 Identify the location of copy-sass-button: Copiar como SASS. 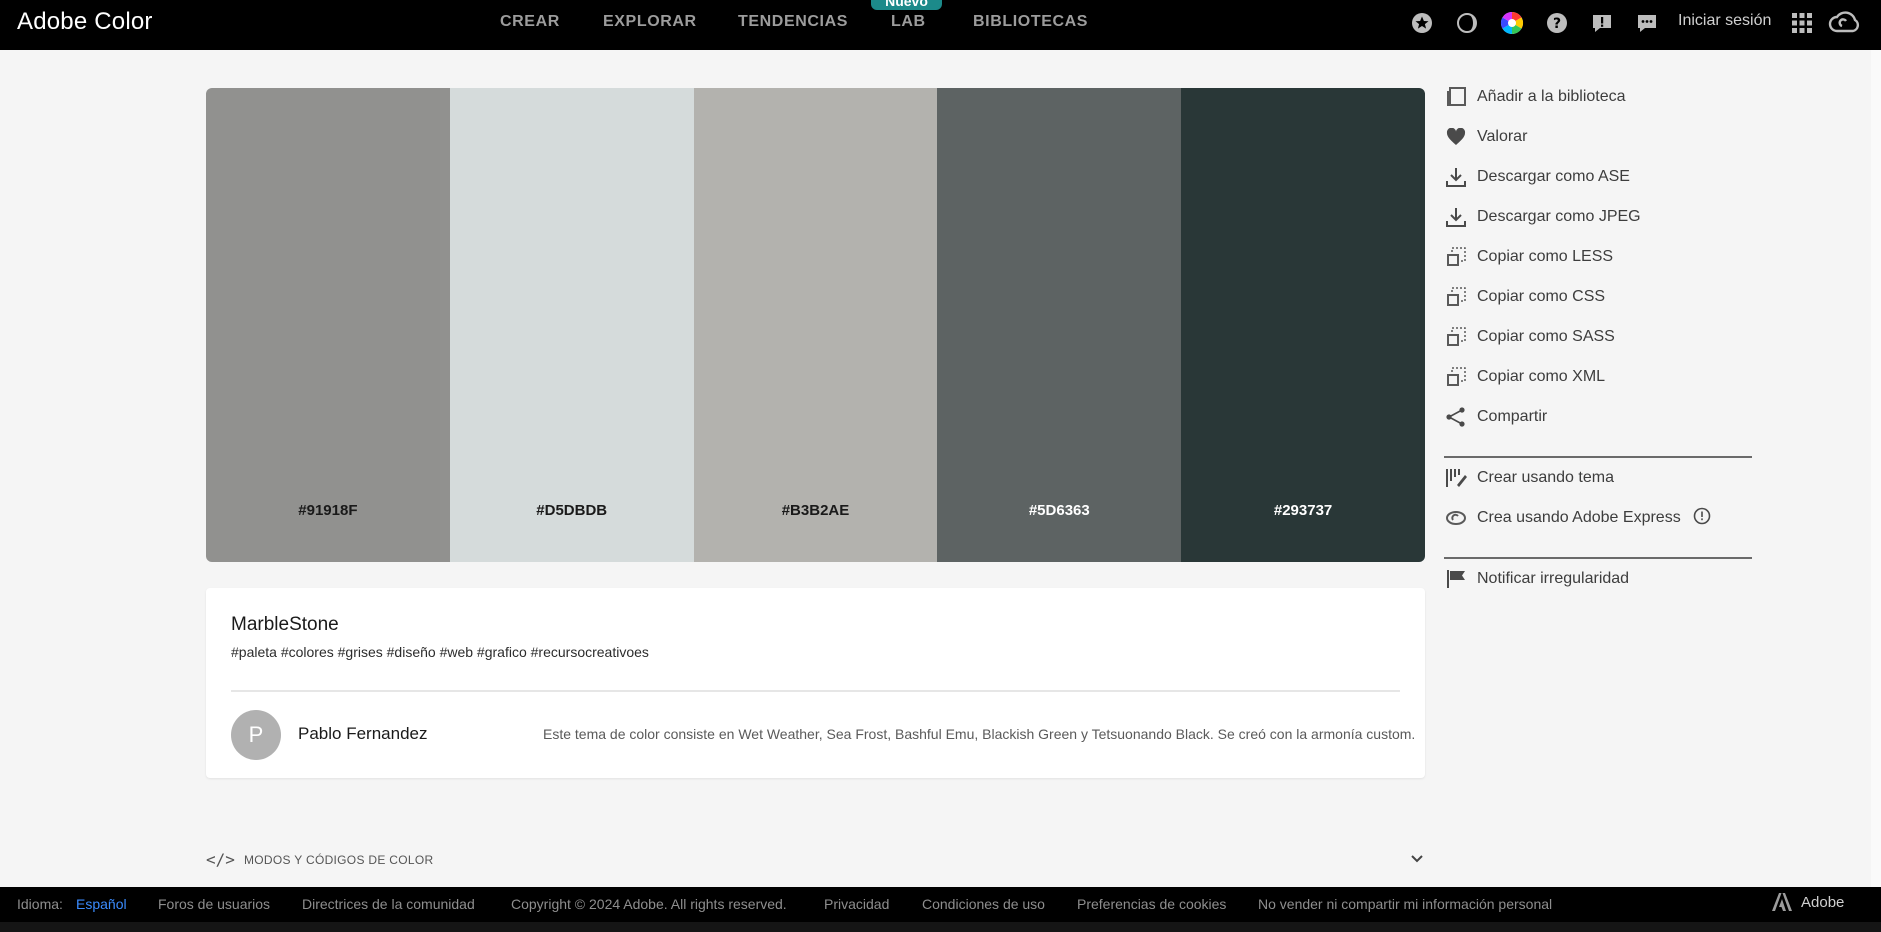
(1529, 337).